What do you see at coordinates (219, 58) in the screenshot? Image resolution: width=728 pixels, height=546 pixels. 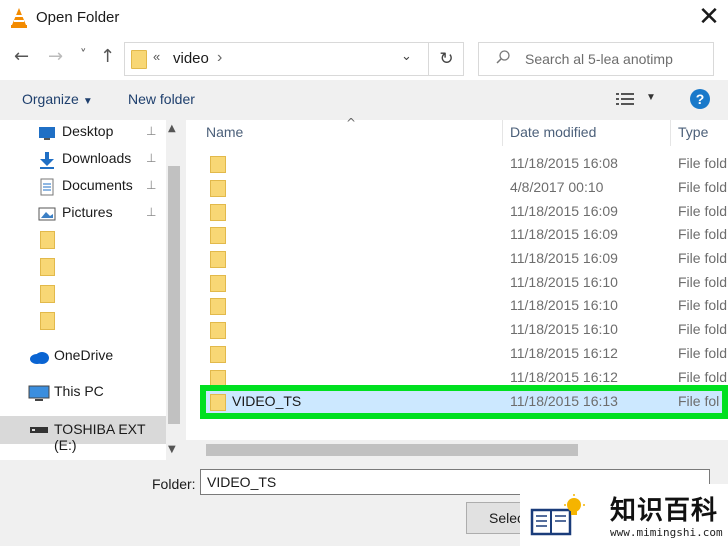 I see `chevron-right-icon: ›` at bounding box center [219, 58].